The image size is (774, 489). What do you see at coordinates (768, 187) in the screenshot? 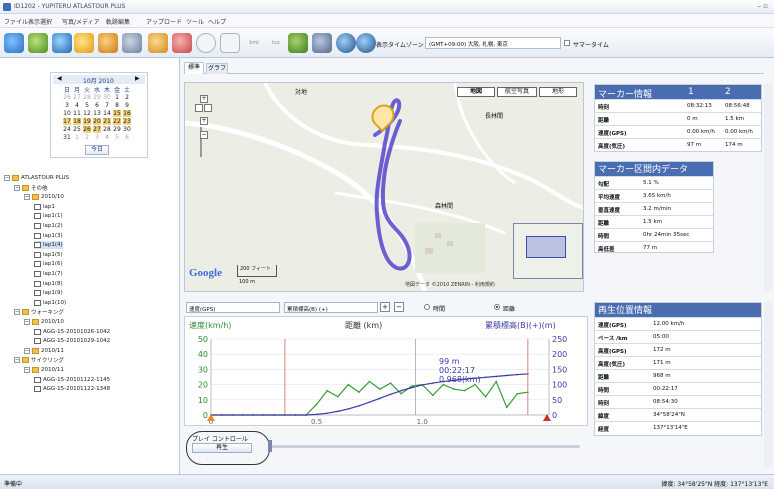
I see `info-scrollbar` at bounding box center [768, 187].